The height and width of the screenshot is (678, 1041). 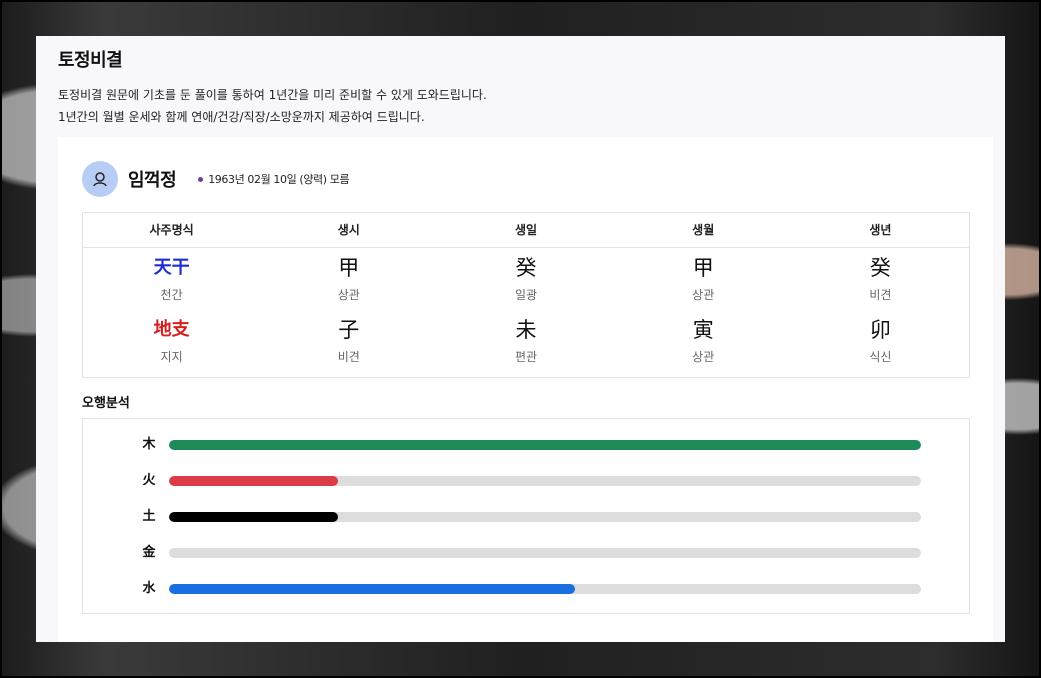 I want to click on ohaeng-label: 火, so click(x=149, y=480).